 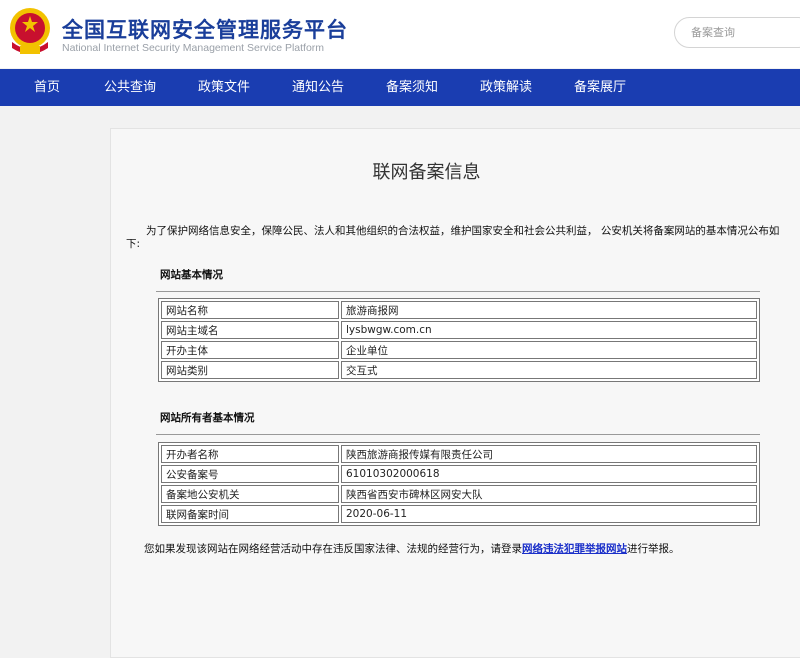 What do you see at coordinates (600, 87) in the screenshot?
I see `nav-item-filing-gallery: 备案展厅` at bounding box center [600, 87].